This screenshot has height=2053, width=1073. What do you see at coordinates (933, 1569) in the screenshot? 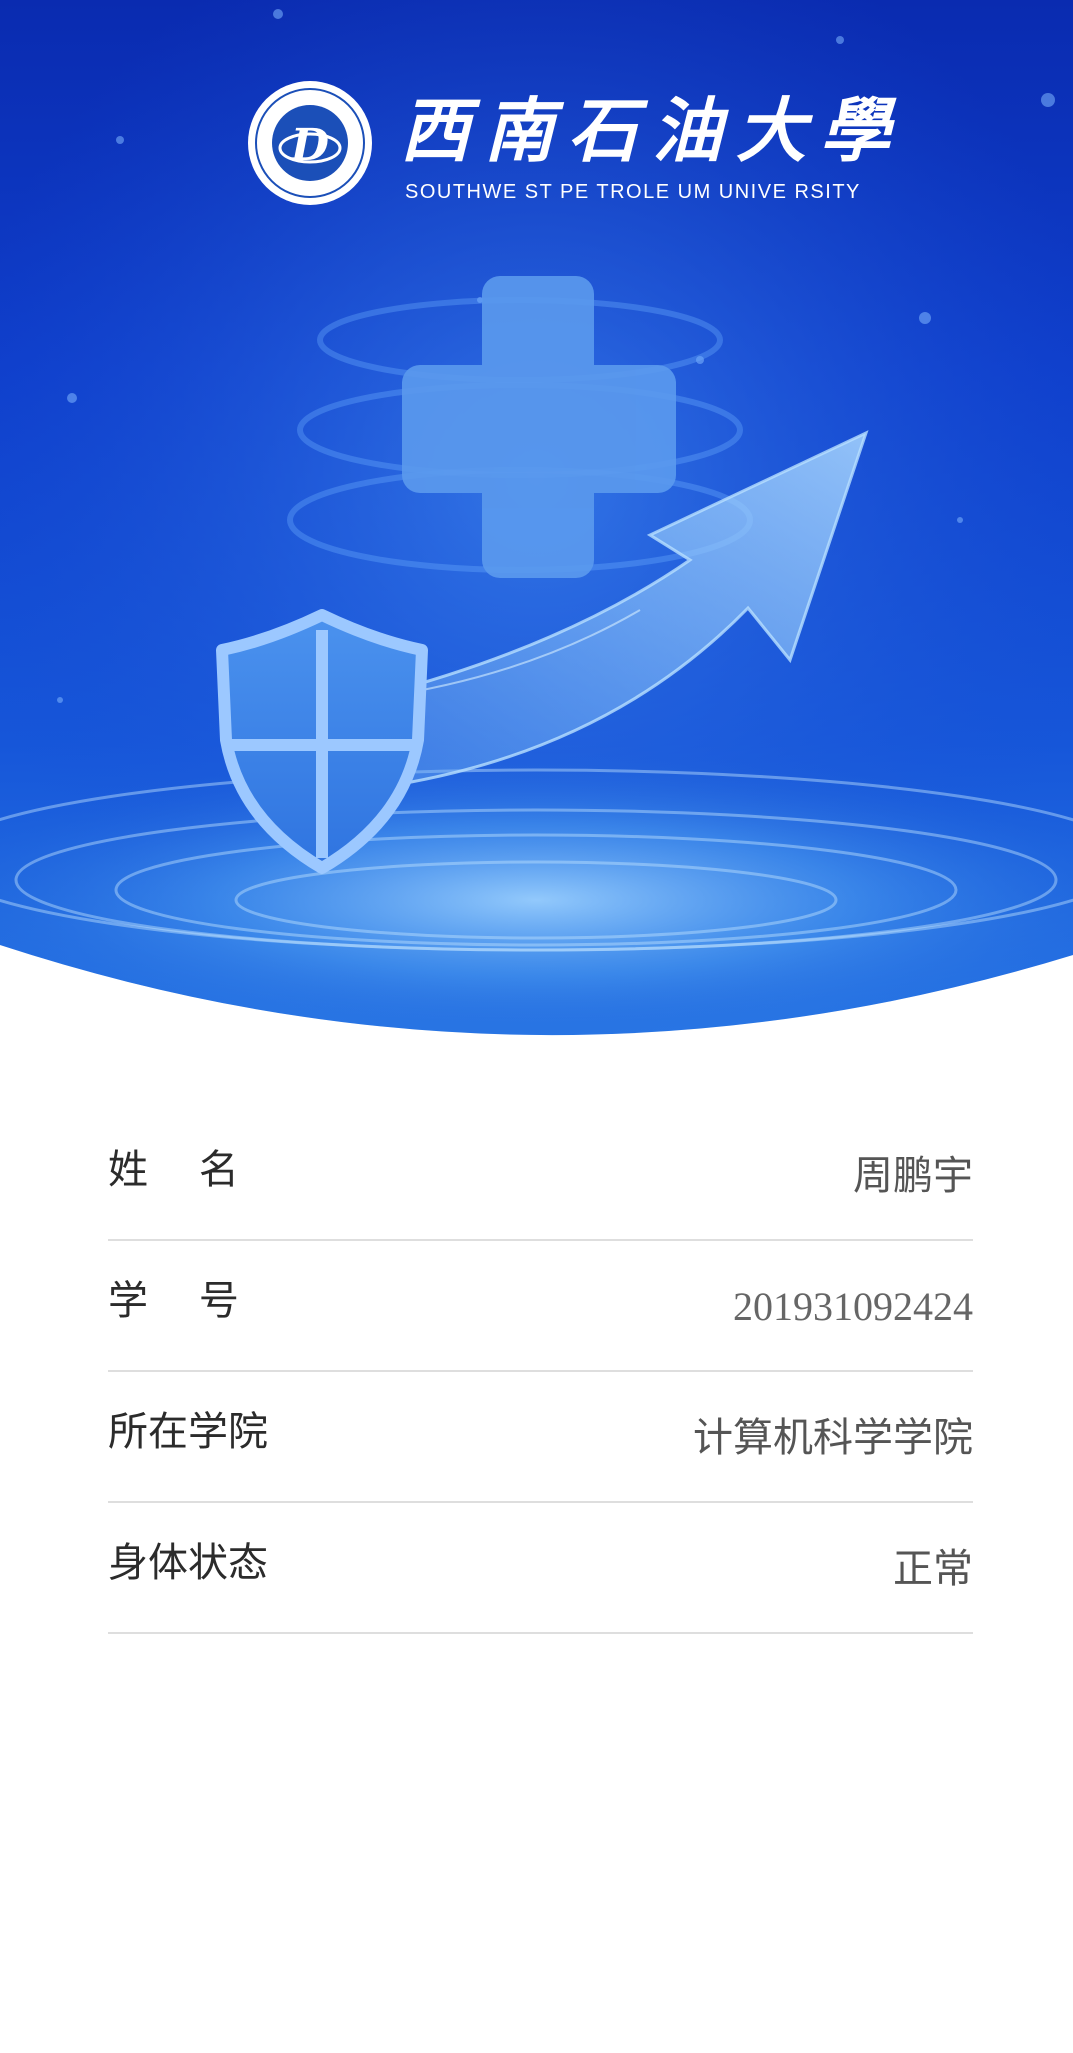
I see `health-status-value: 正常` at bounding box center [933, 1569].